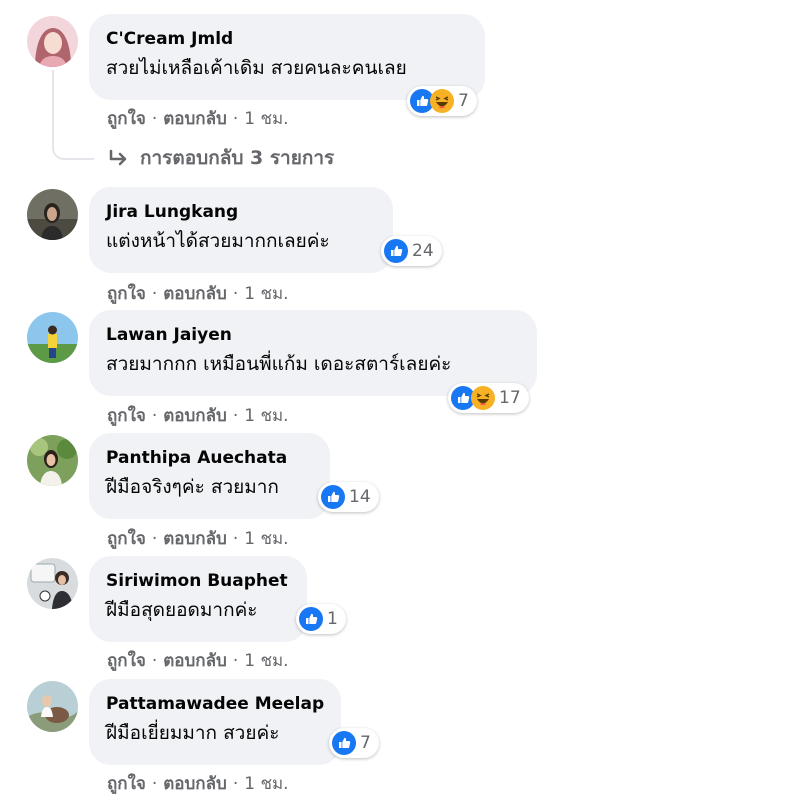 This screenshot has width=800, height=797. I want to click on comment-text: ฝีมือสุดยอดมากค่ะ, so click(182, 610).